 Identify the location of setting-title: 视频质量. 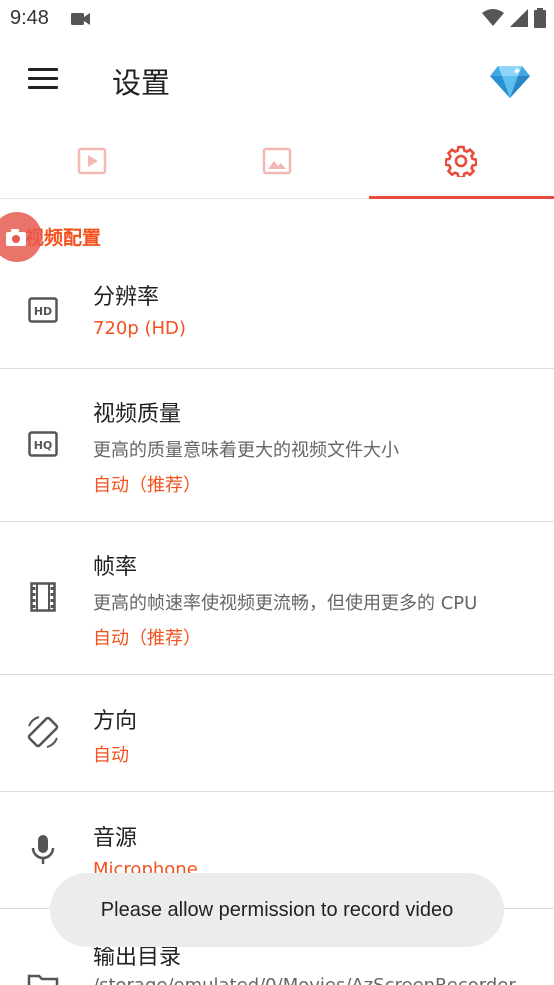
(137, 414).